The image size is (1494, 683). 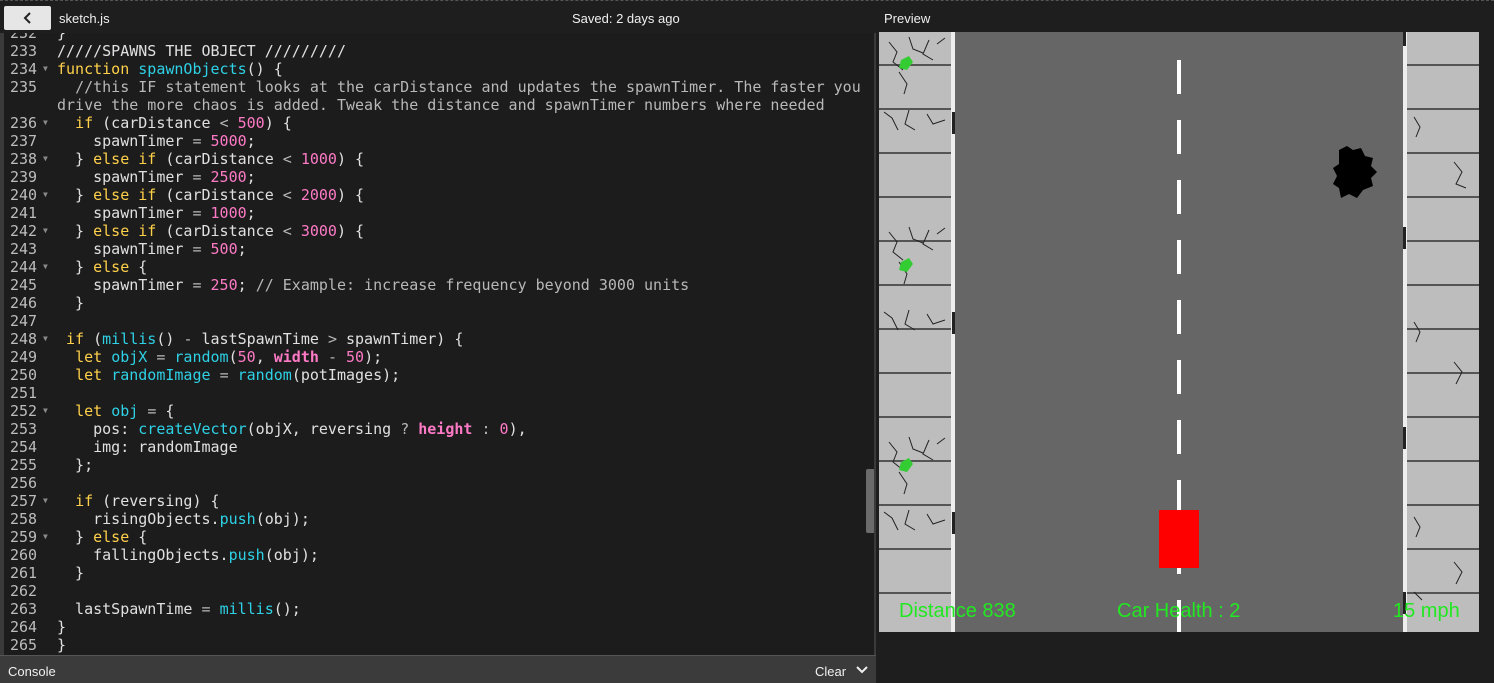 I want to click on right-sidewalk, so click(x=1441, y=332).